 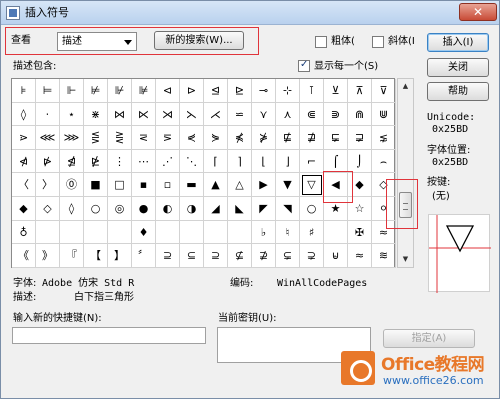 What do you see at coordinates (192, 208) in the screenshot?
I see `symbol-cell: ◑` at bounding box center [192, 208].